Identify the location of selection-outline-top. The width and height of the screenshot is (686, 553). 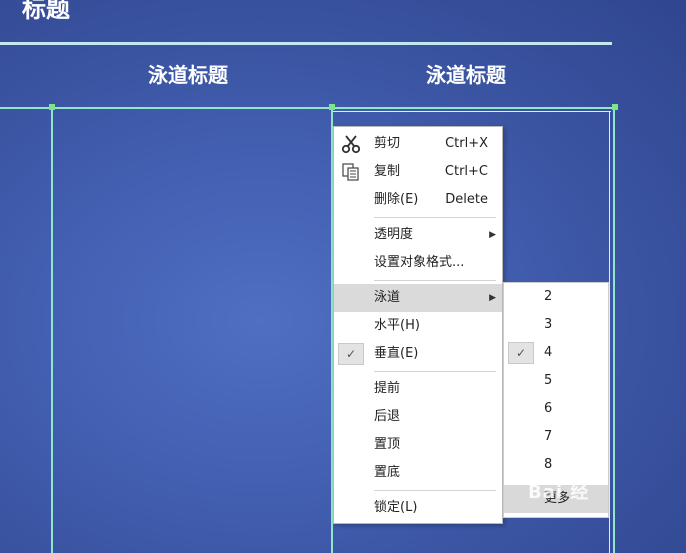
(472, 111).